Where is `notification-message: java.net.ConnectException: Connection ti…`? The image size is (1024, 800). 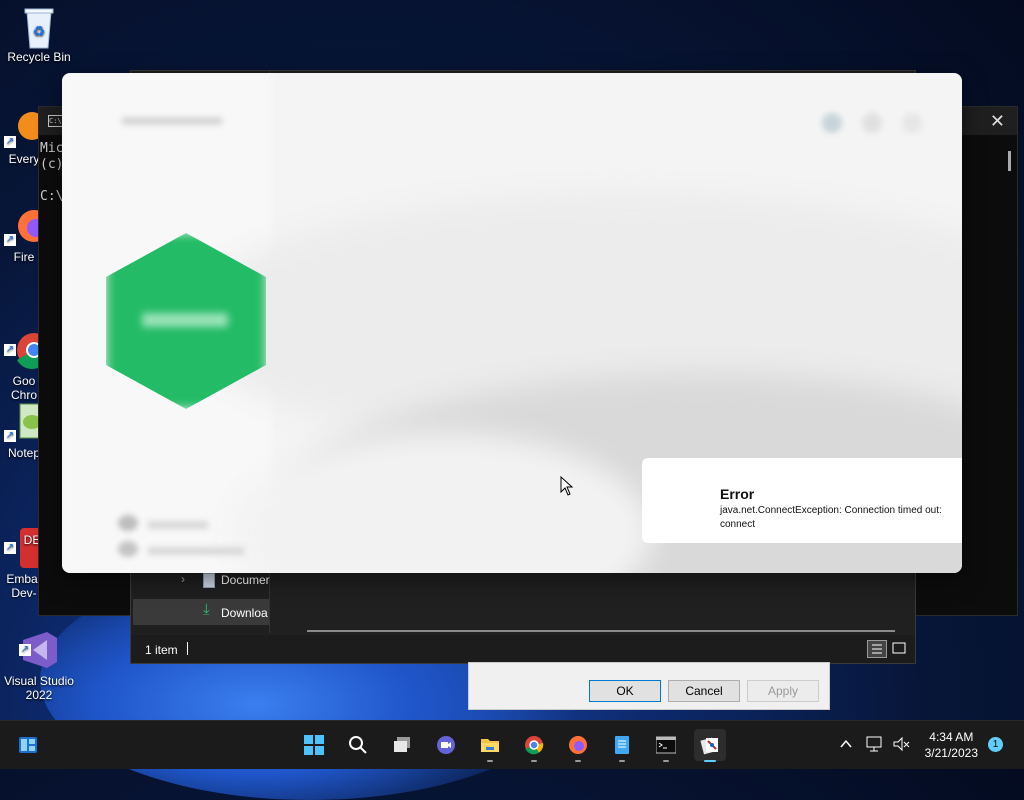
notification-message: java.net.ConnectException: Connection ti… is located at coordinates (831, 517).